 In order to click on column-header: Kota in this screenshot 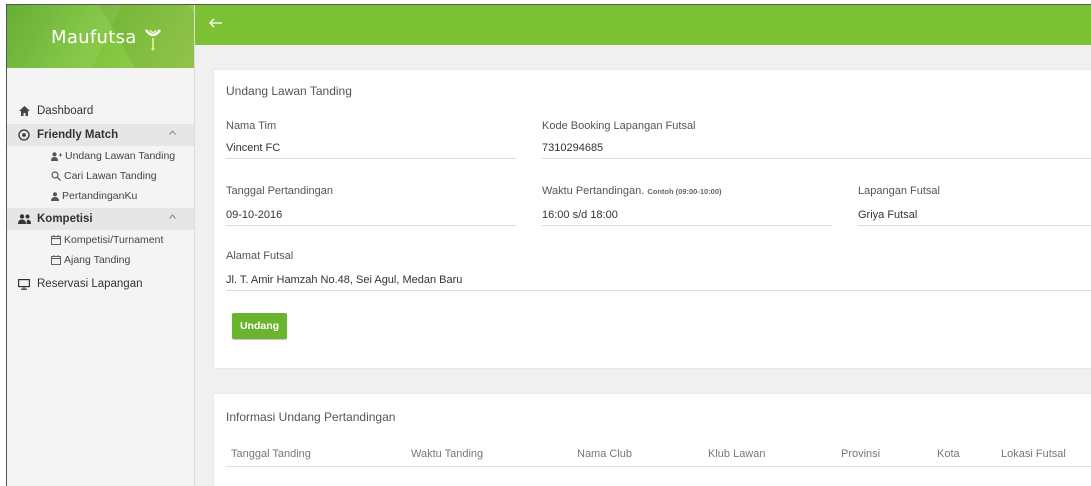, I will do `click(948, 454)`.